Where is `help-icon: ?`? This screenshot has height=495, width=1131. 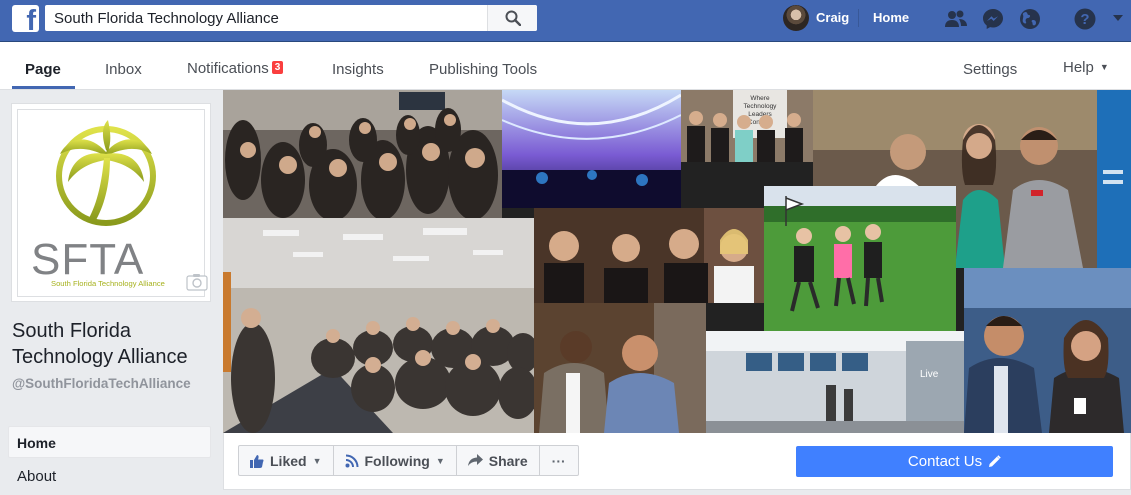
help-icon: ? is located at coordinates (1085, 19).